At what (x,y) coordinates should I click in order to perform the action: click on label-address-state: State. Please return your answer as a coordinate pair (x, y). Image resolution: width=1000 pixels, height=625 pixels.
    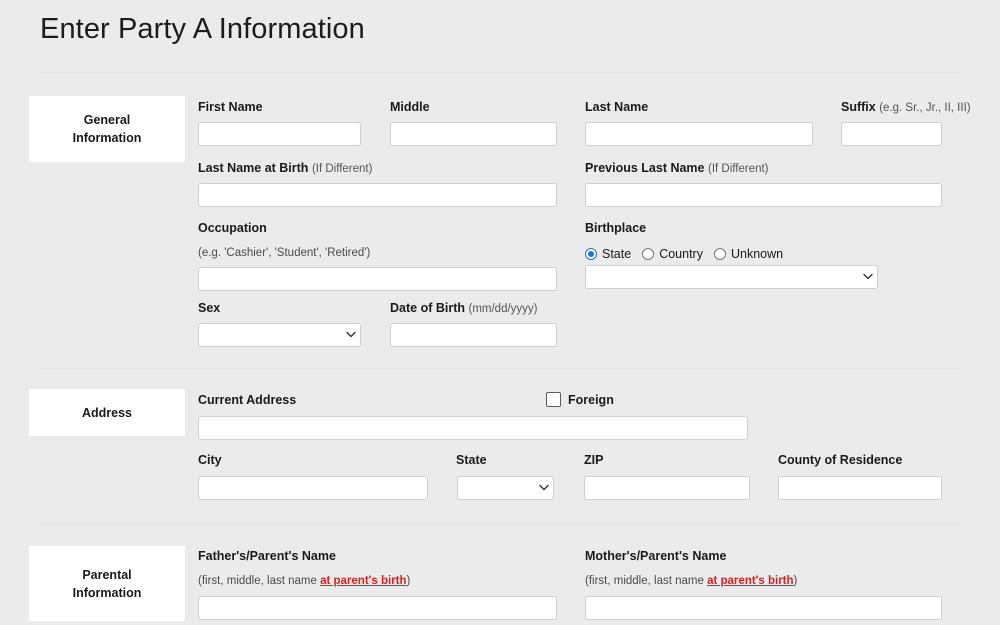
    Looking at the image, I should click on (471, 460).